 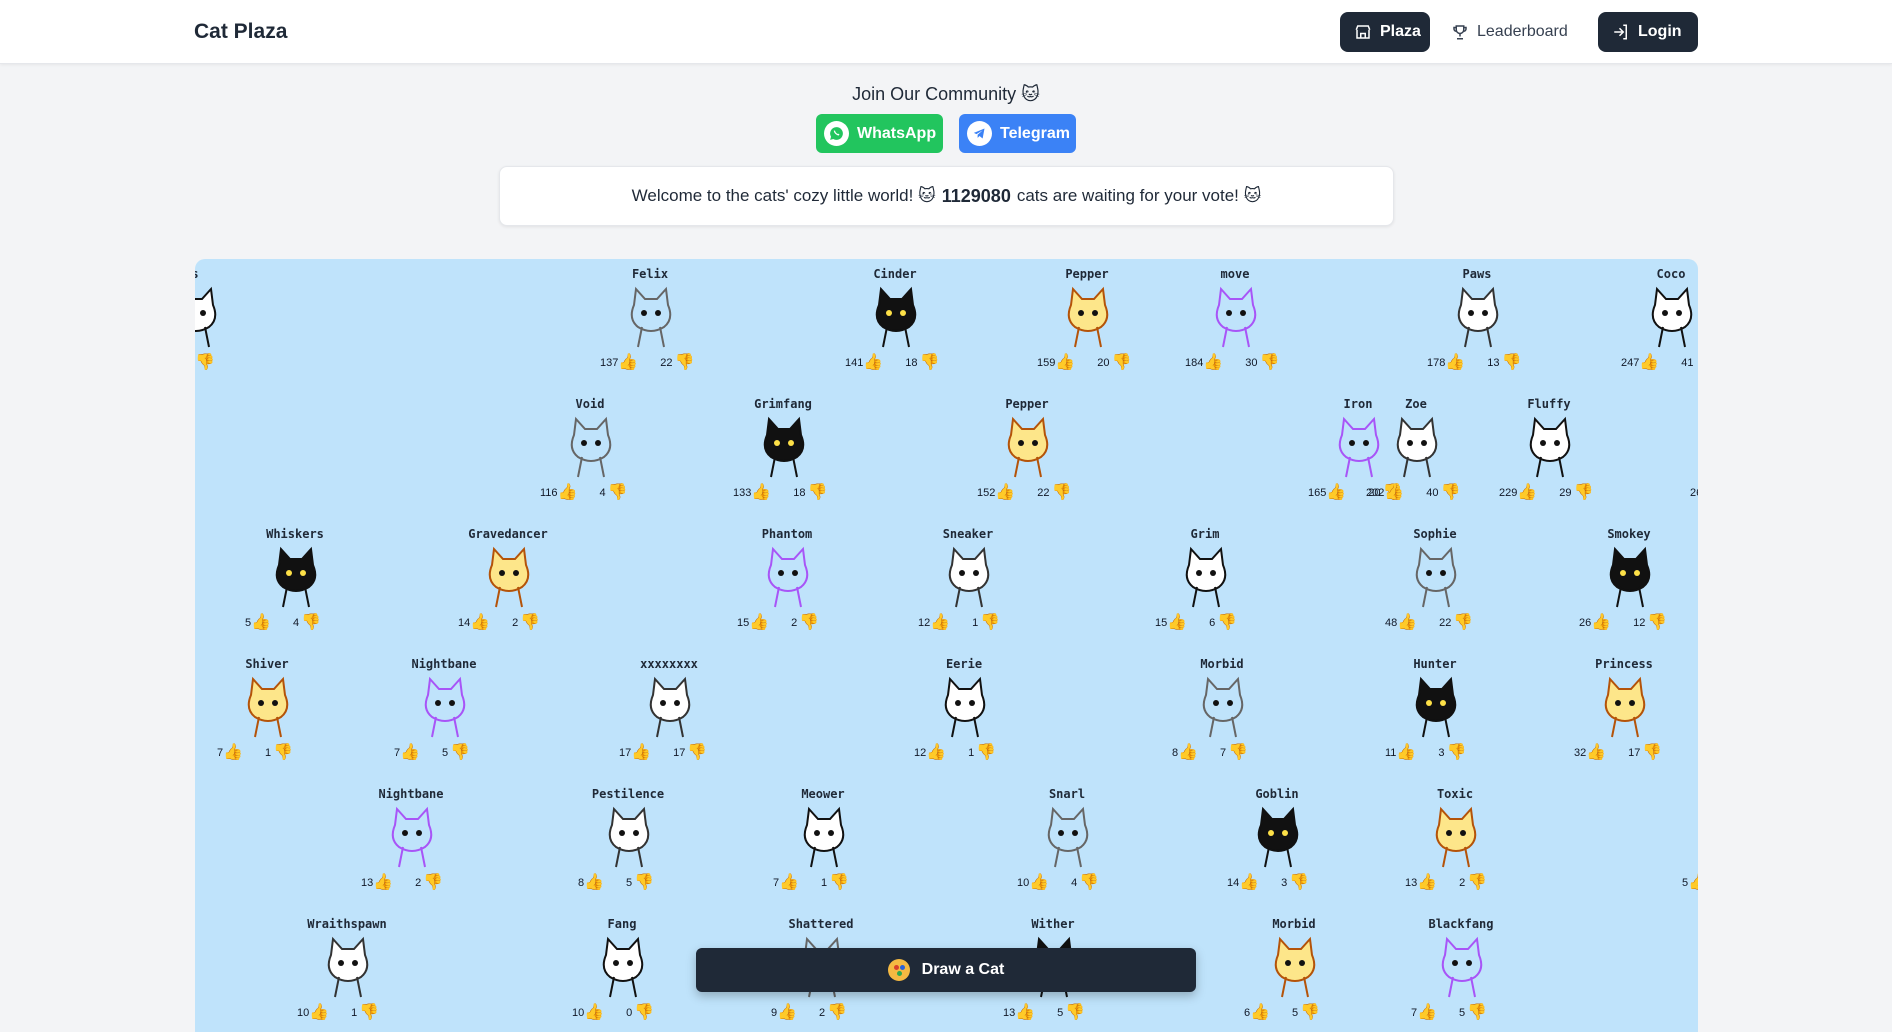 I want to click on telegram-button: Telegram, so click(x=1017, y=133).